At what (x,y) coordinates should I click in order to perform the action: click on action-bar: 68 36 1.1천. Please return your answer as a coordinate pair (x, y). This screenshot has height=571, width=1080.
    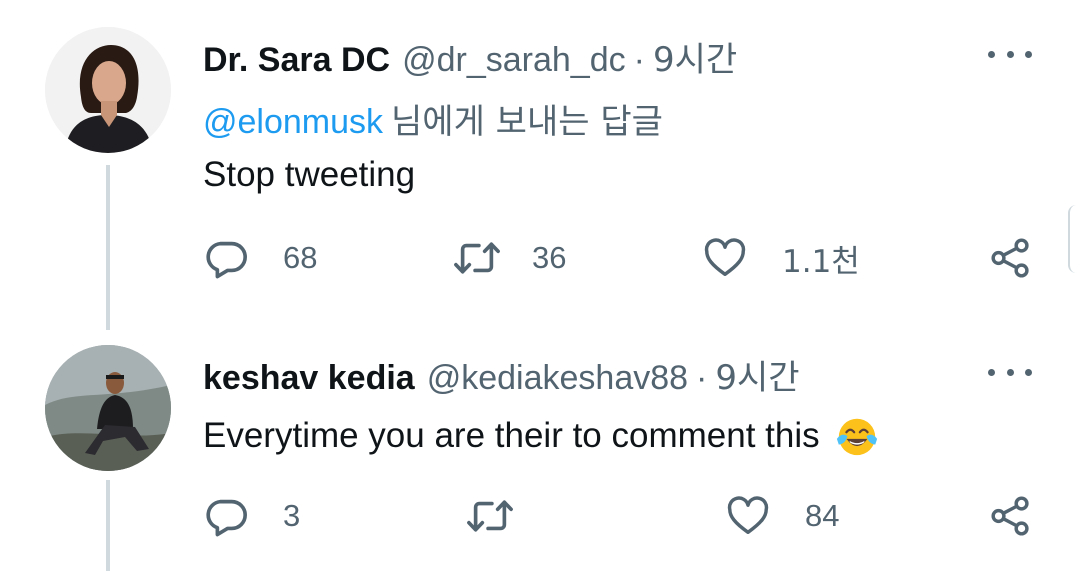
    Looking at the image, I should click on (540, 258).